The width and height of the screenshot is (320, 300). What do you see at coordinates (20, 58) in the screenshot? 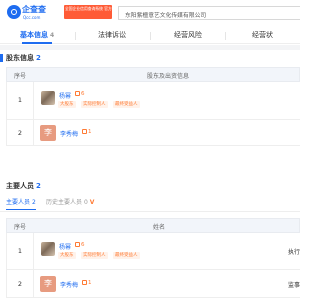
I see `section-title-text: 股东信息` at bounding box center [20, 58].